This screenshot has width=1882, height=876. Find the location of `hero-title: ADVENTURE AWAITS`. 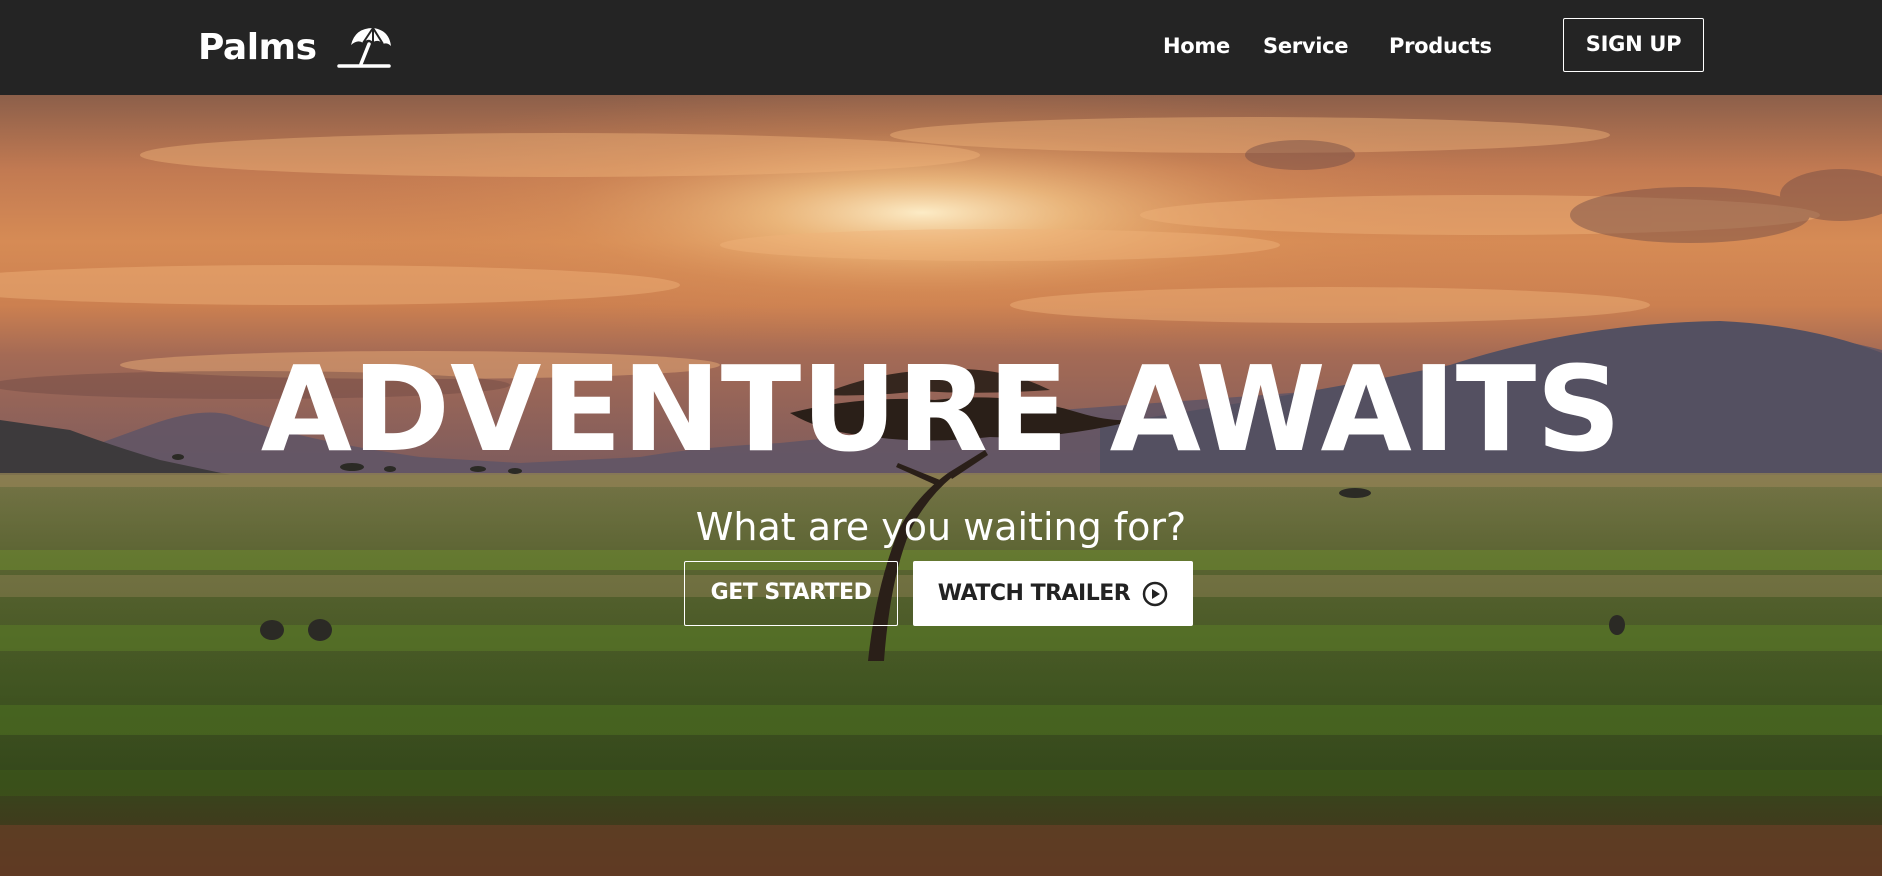

hero-title: ADVENTURE AWAITS is located at coordinates (941, 409).